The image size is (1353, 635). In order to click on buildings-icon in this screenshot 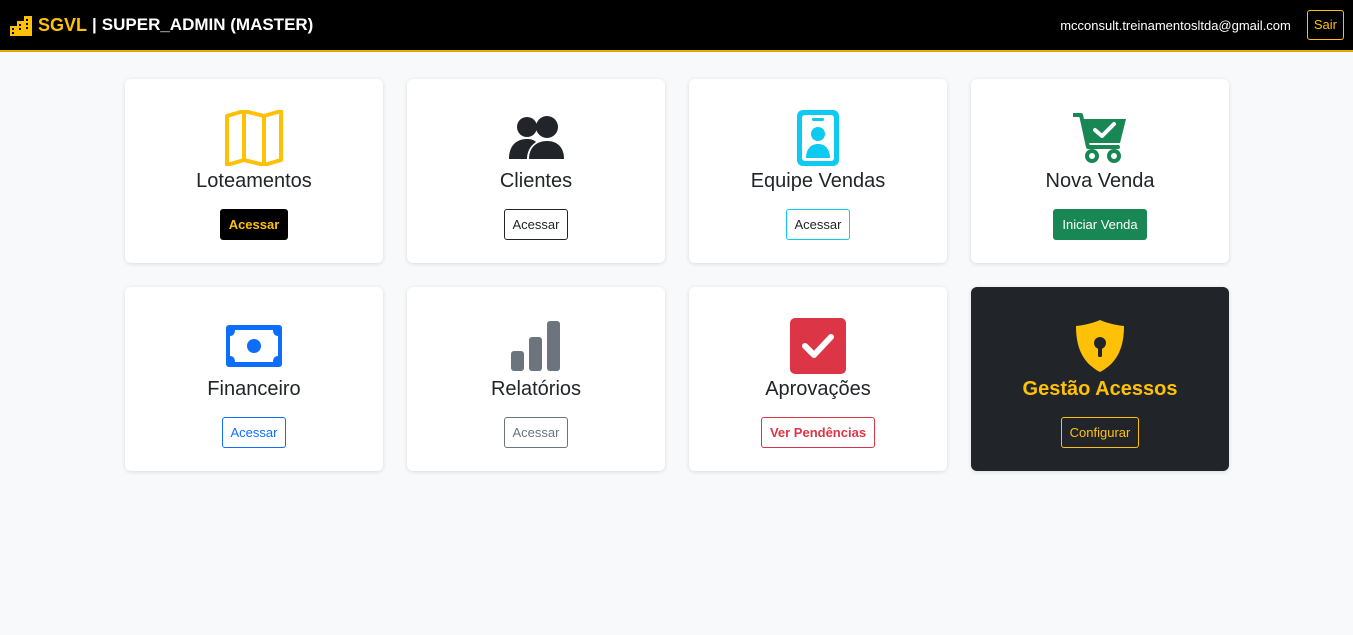, I will do `click(21, 25)`.